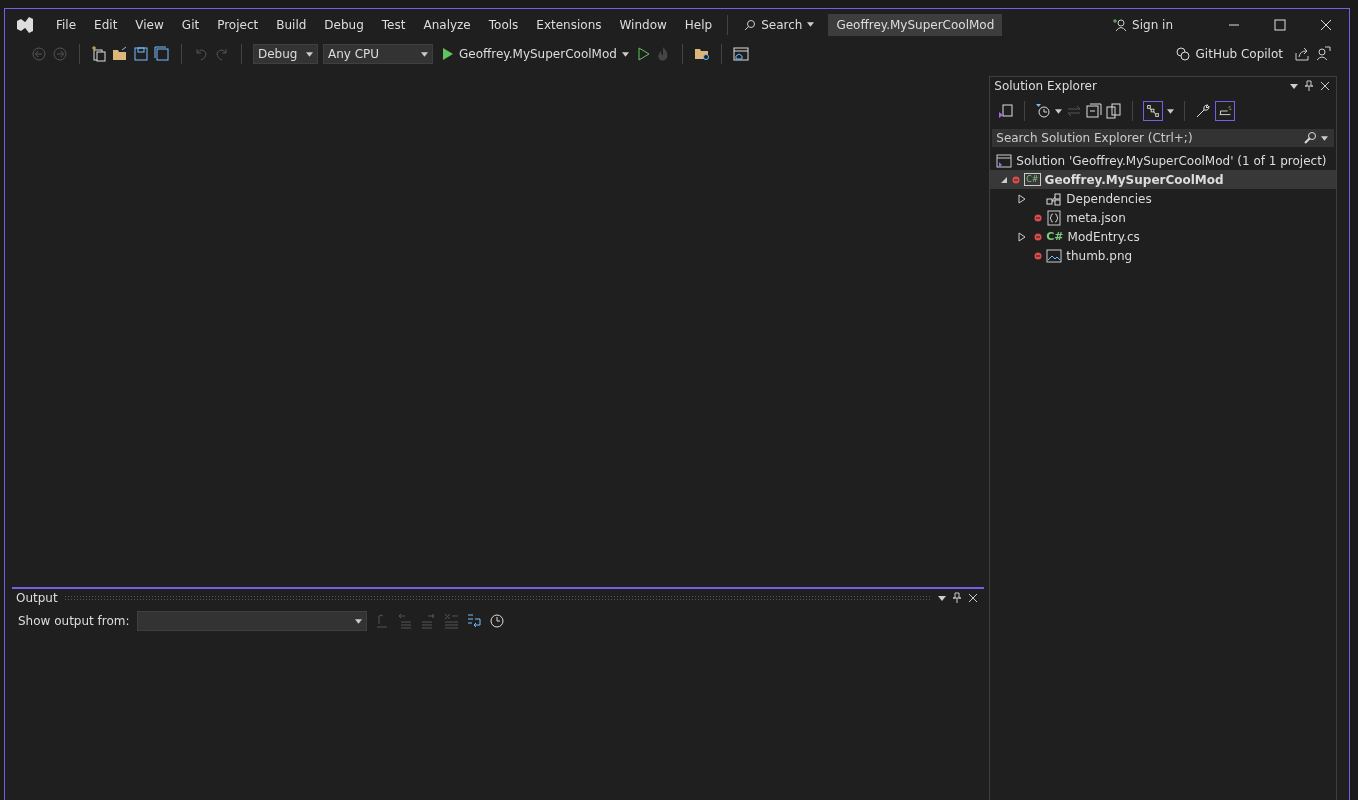 The width and height of the screenshot is (1358, 800). I want to click on feedback-icon, so click(1323, 54).